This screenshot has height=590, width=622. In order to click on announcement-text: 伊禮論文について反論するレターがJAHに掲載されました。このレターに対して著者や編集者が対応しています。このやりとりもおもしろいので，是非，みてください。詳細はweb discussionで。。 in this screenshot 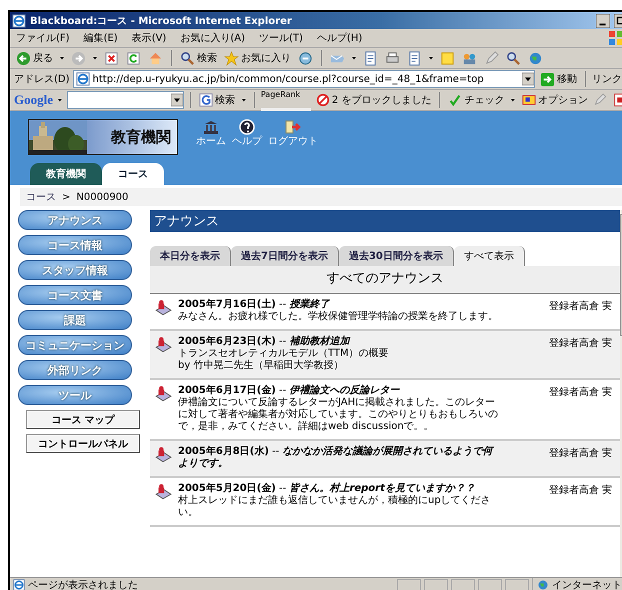, I will do `click(338, 415)`.